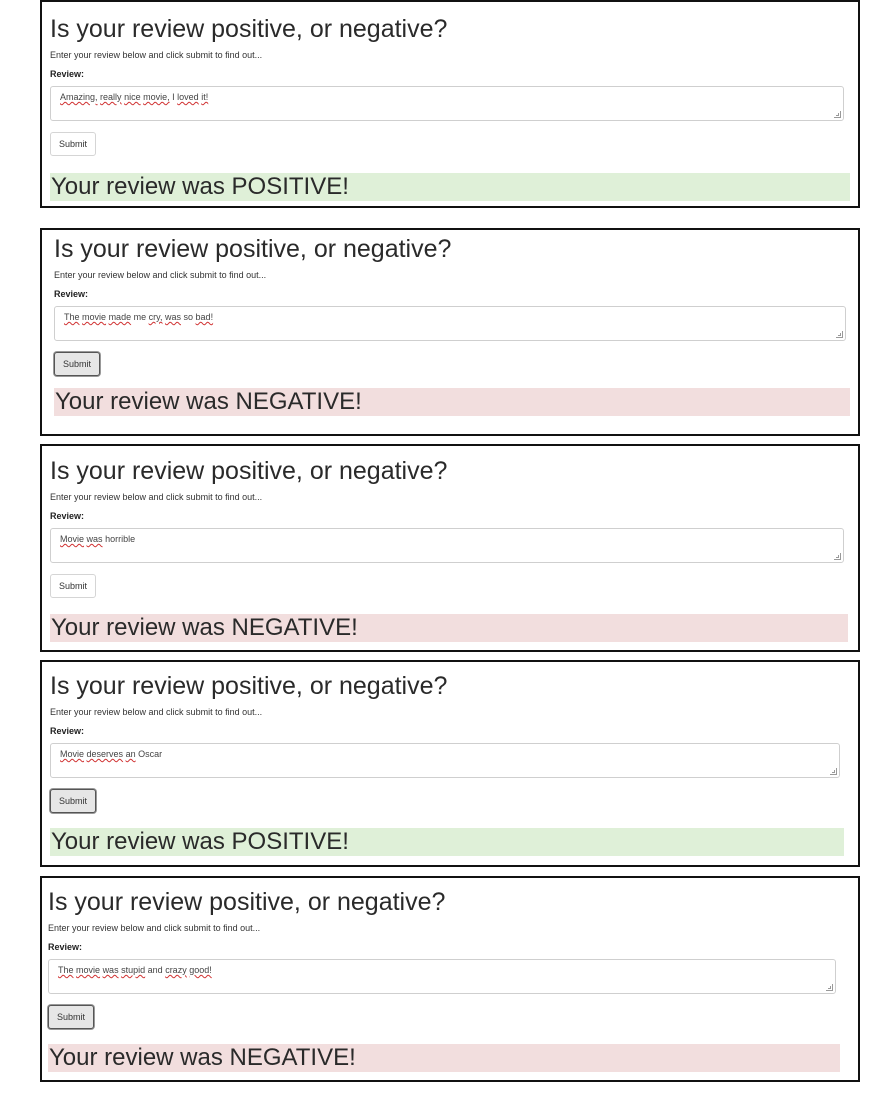 The height and width of the screenshot is (1117, 887). I want to click on review-word: good!, so click(200, 970).